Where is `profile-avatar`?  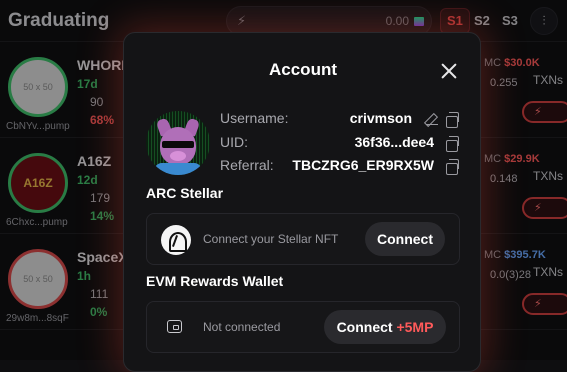
profile-avatar is located at coordinates (178, 143).